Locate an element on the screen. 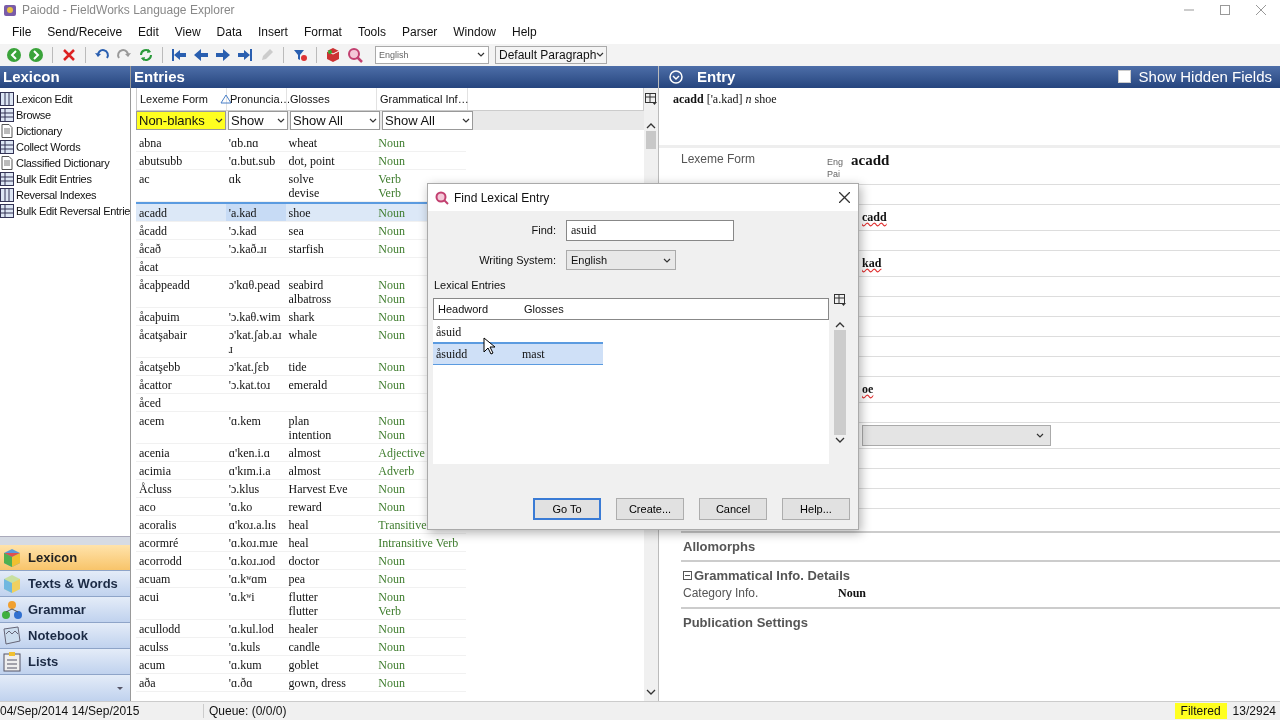  pronunciation-text: 'ɑ.kul.lod is located at coordinates (251, 628).